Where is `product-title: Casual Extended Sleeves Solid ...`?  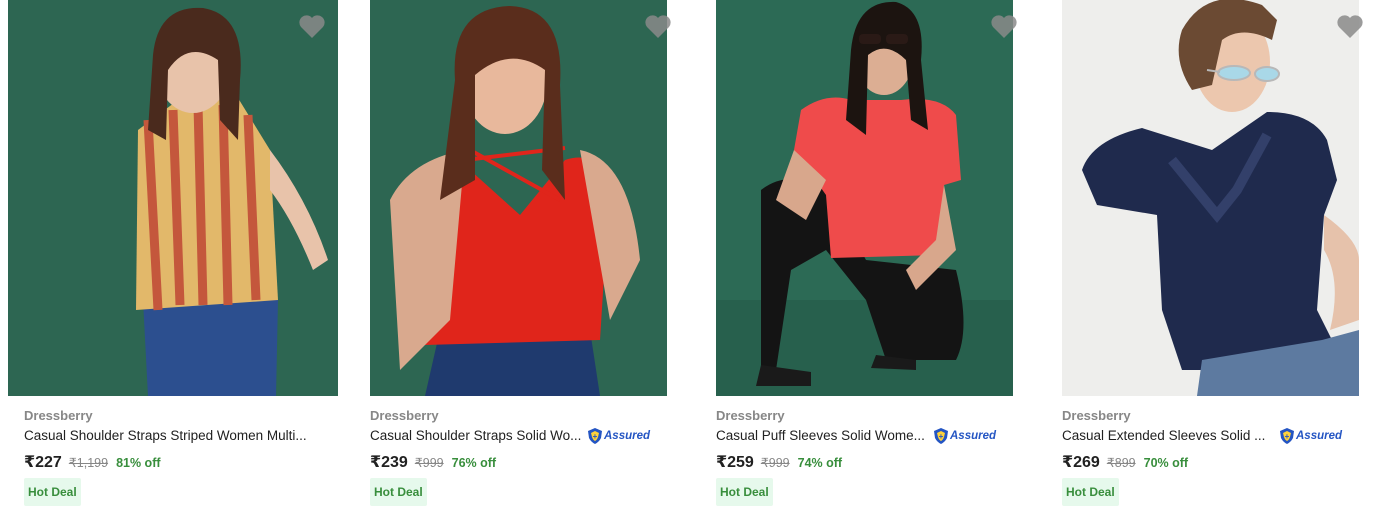
product-title: Casual Extended Sleeves Solid ... is located at coordinates (1169, 435).